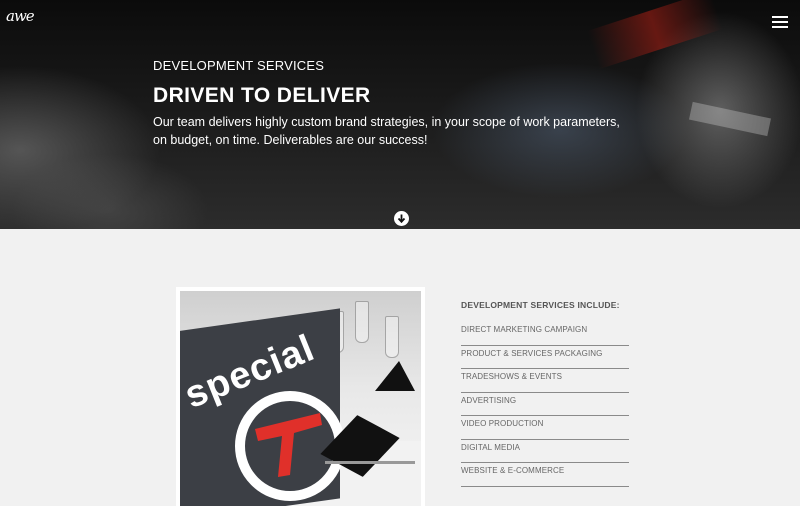 The width and height of the screenshot is (800, 506). What do you see at coordinates (401, 218) in the screenshot?
I see `arrow-down-circle-icon` at bounding box center [401, 218].